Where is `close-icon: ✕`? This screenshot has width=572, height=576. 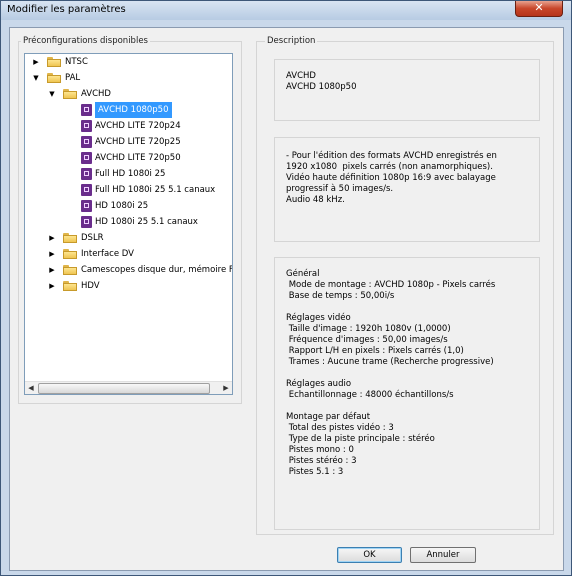 close-icon: ✕ is located at coordinates (539, 7).